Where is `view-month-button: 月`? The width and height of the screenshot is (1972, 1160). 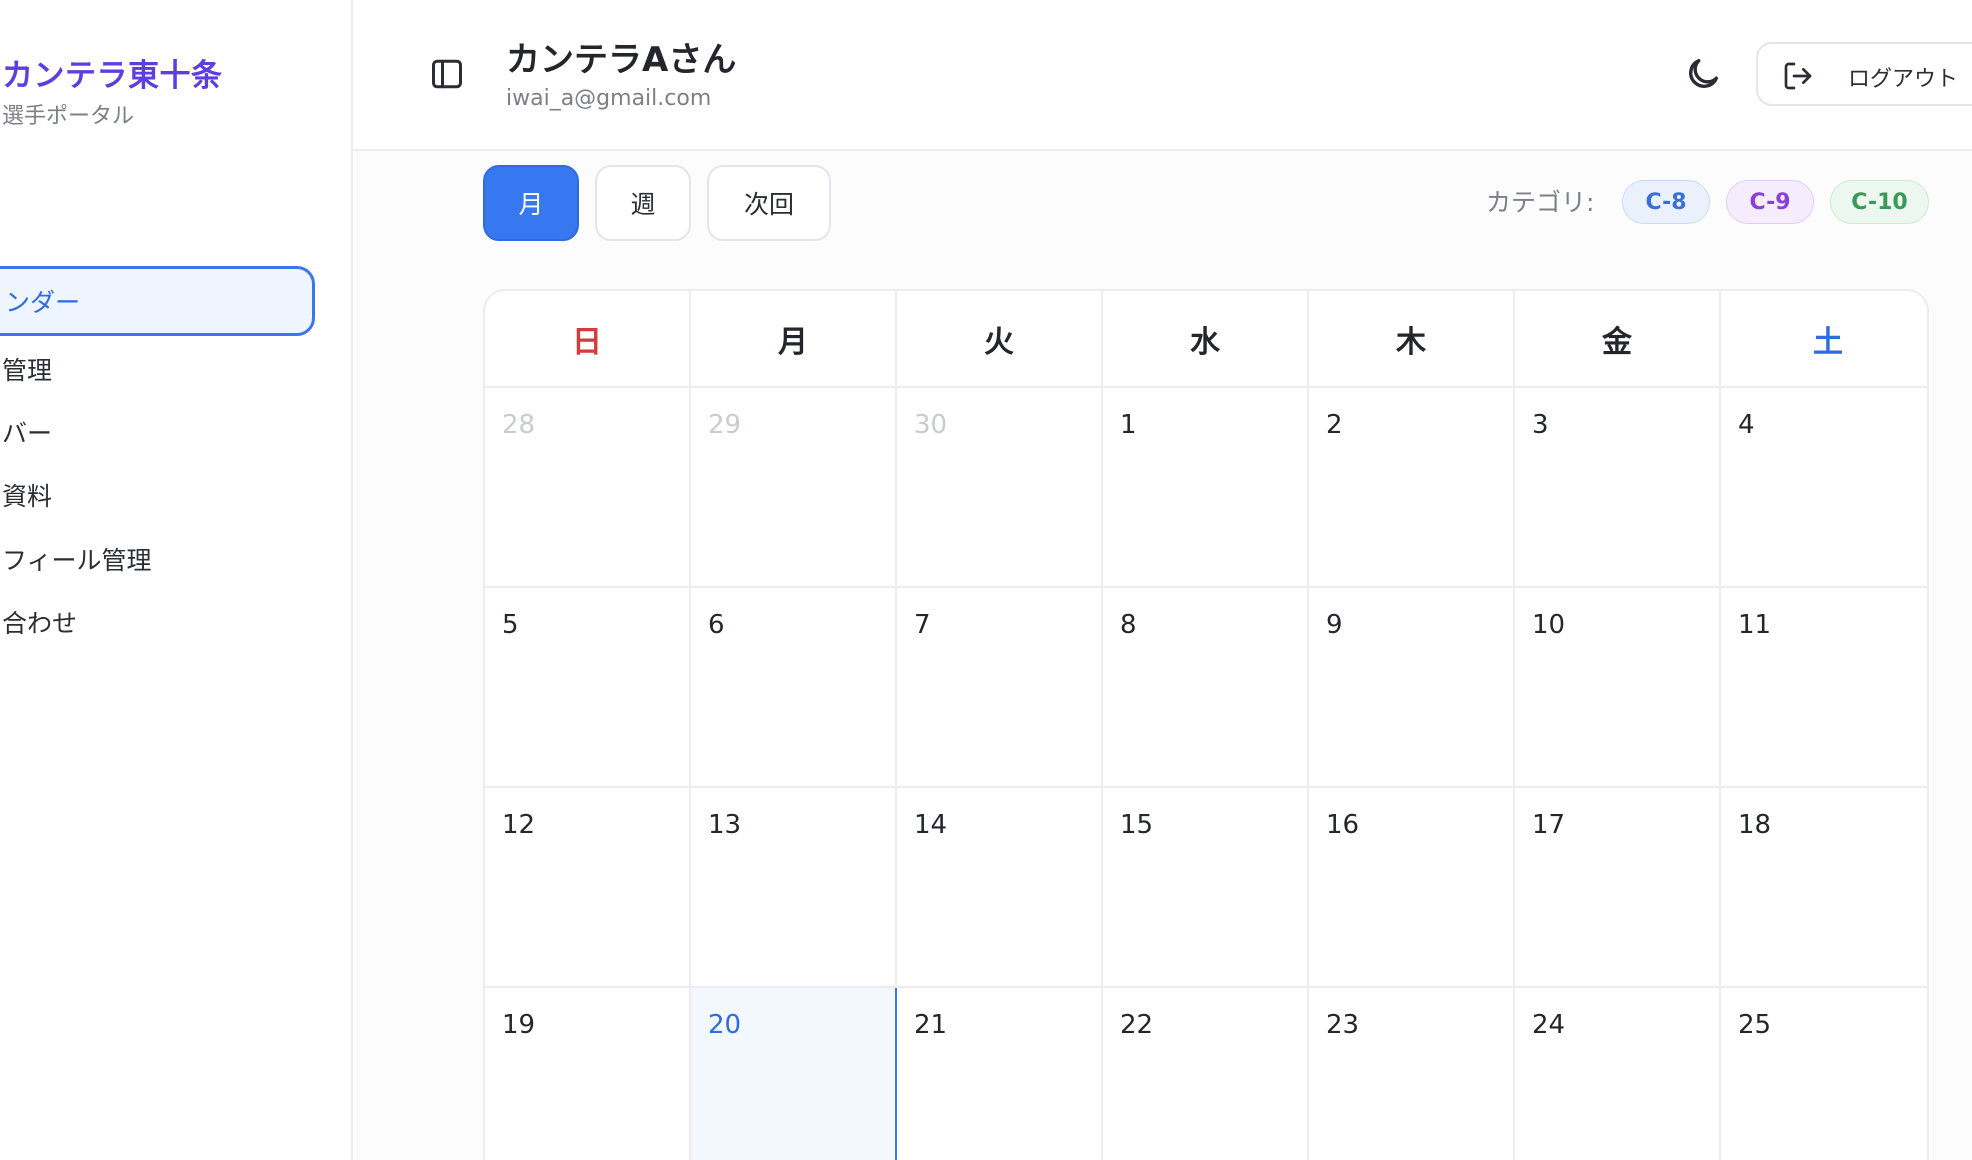 view-month-button: 月 is located at coordinates (531, 203).